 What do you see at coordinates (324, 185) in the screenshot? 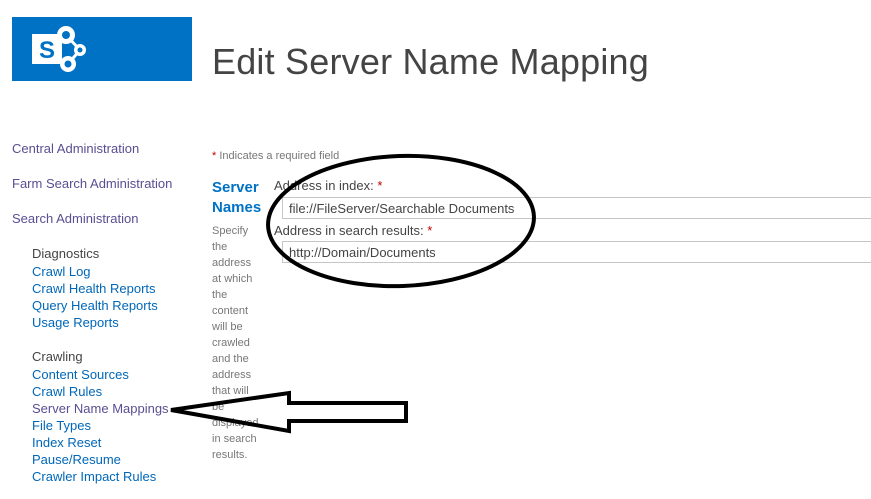
I see `address-in-index-label-text: Address in index:` at bounding box center [324, 185].